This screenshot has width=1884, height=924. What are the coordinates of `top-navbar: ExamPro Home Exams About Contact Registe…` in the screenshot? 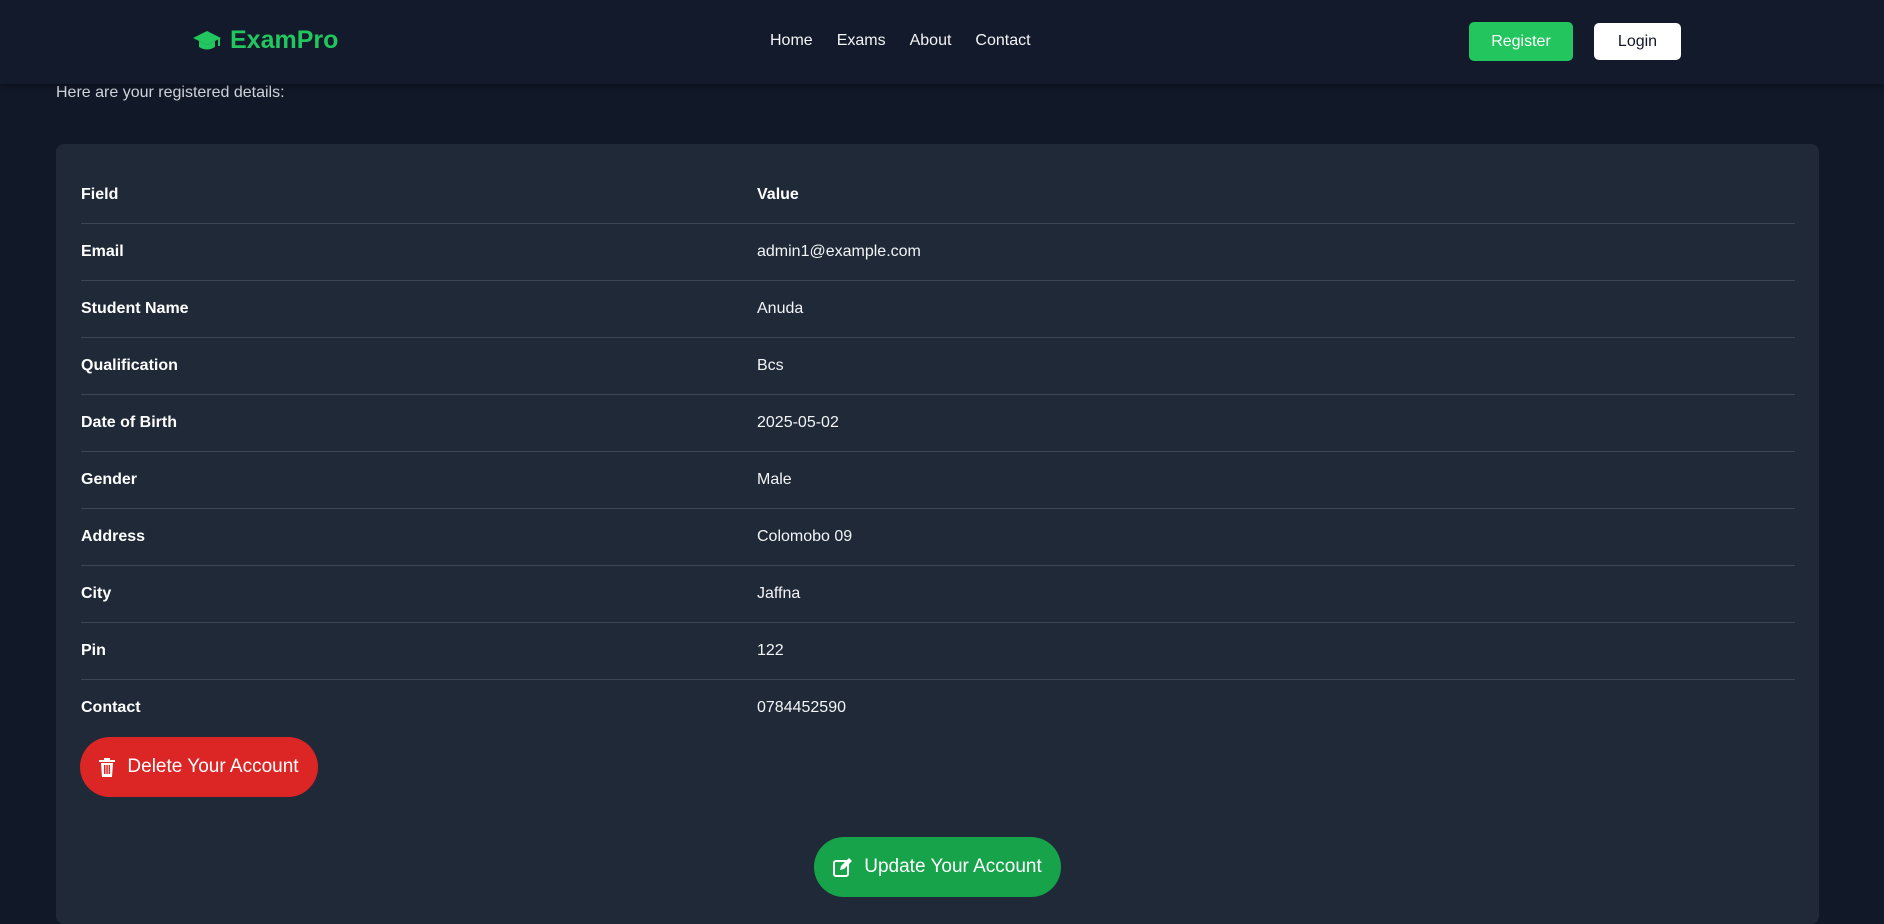 It's located at (942, 42).